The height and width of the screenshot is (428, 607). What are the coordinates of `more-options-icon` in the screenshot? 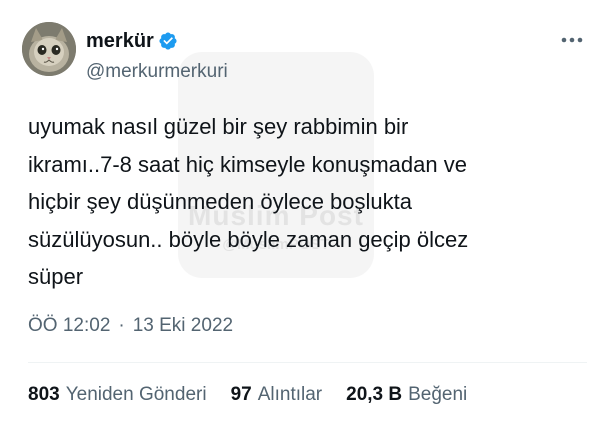 It's located at (572, 40).